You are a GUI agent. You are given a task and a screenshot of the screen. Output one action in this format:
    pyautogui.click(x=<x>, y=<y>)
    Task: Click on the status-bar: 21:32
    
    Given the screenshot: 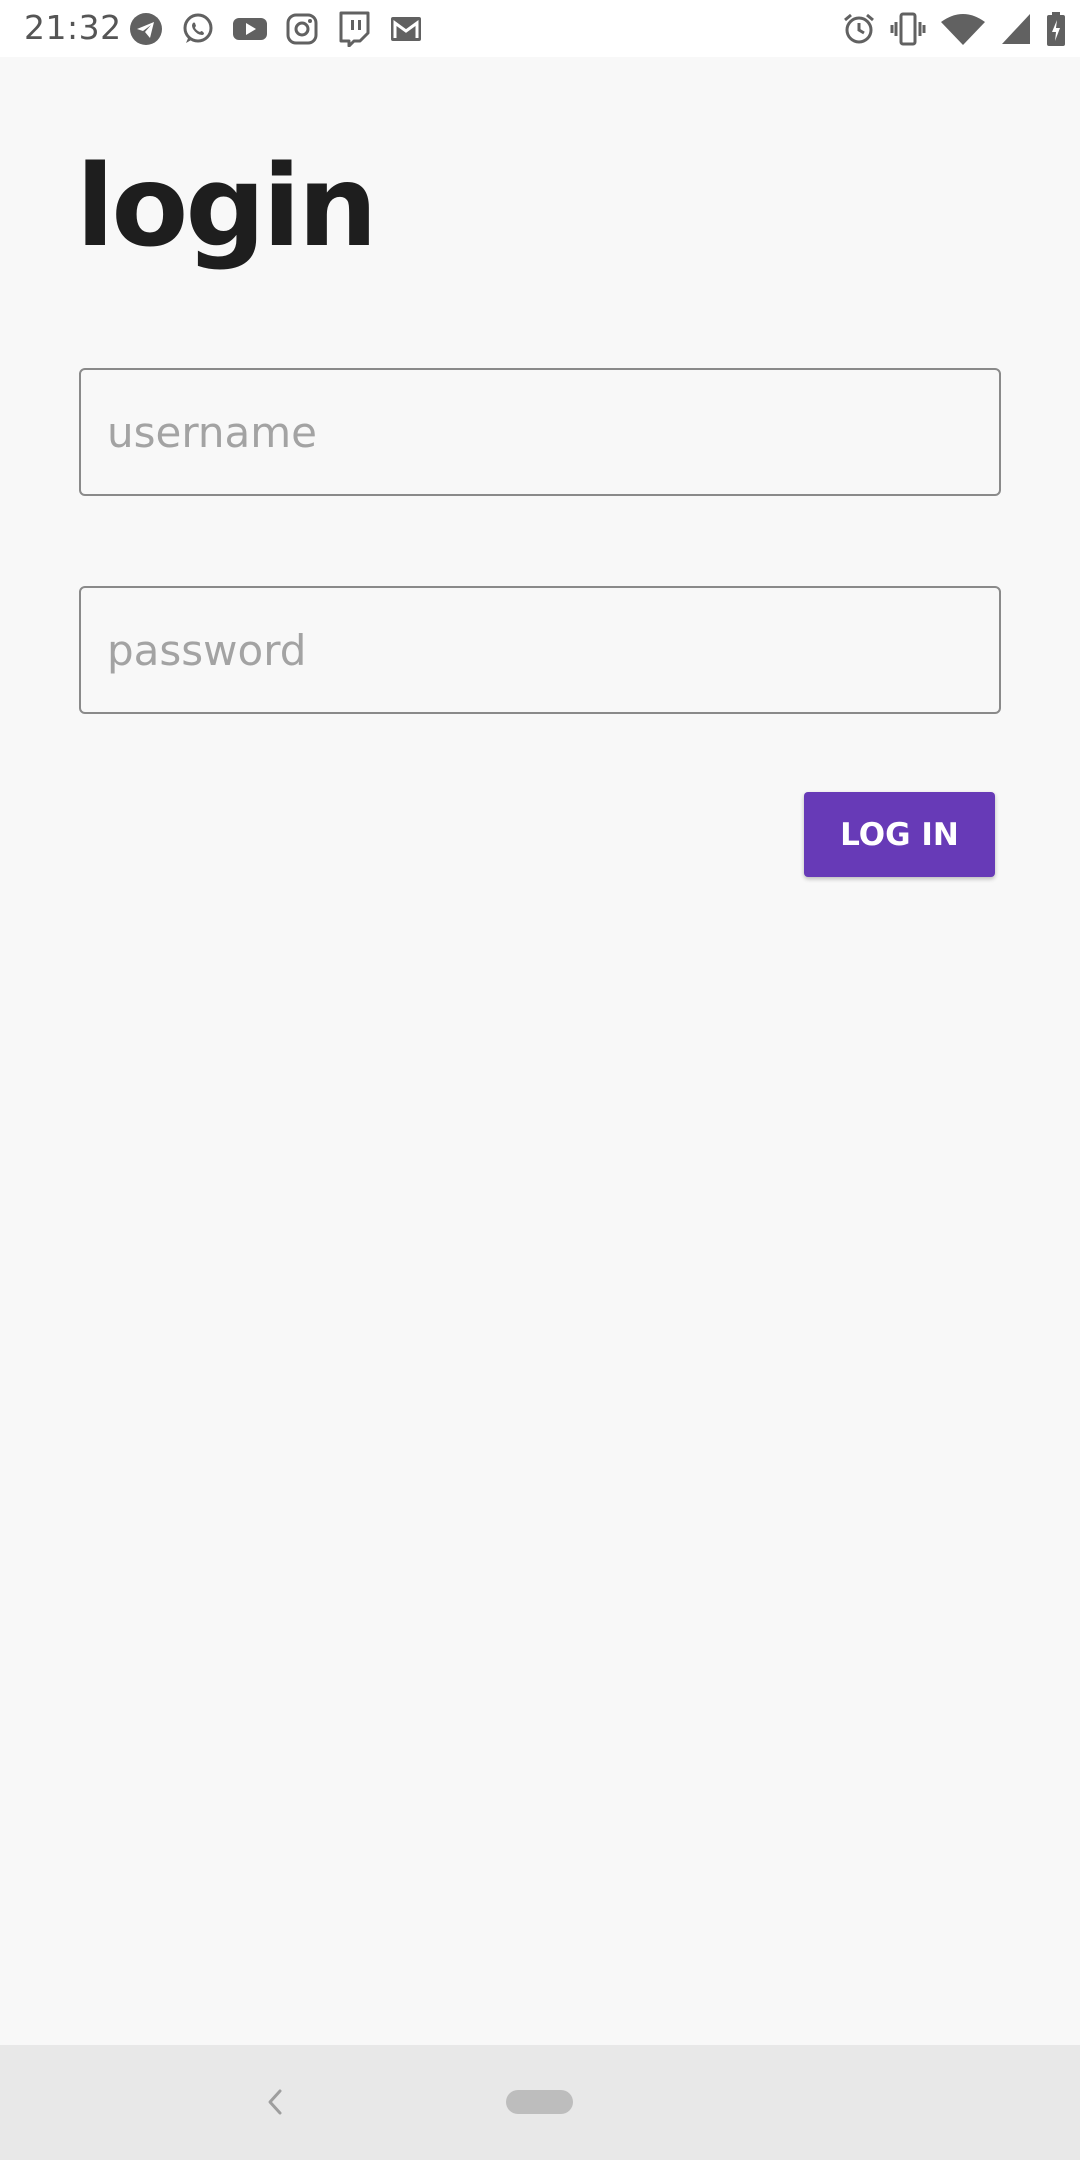 What is the action you would take?
    pyautogui.click(x=540, y=28)
    